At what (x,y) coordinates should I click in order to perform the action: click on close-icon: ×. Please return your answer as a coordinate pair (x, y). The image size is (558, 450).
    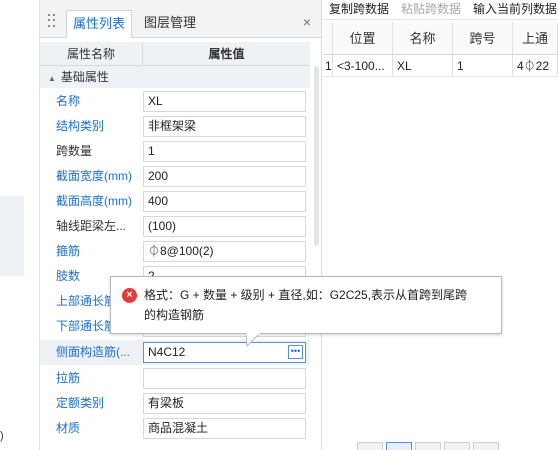
    Looking at the image, I should click on (307, 22).